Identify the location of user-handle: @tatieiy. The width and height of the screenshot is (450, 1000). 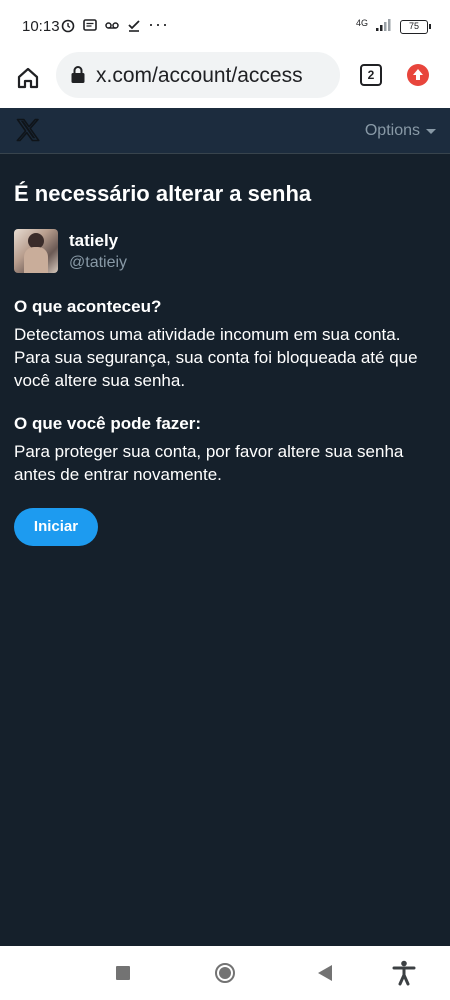
(98, 262).